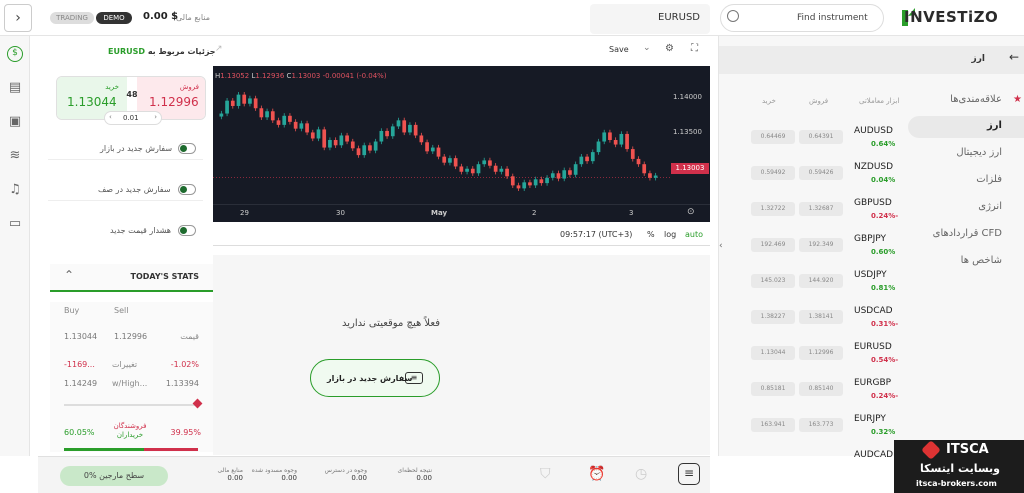  I want to click on price-alert-toggle, so click(187, 230).